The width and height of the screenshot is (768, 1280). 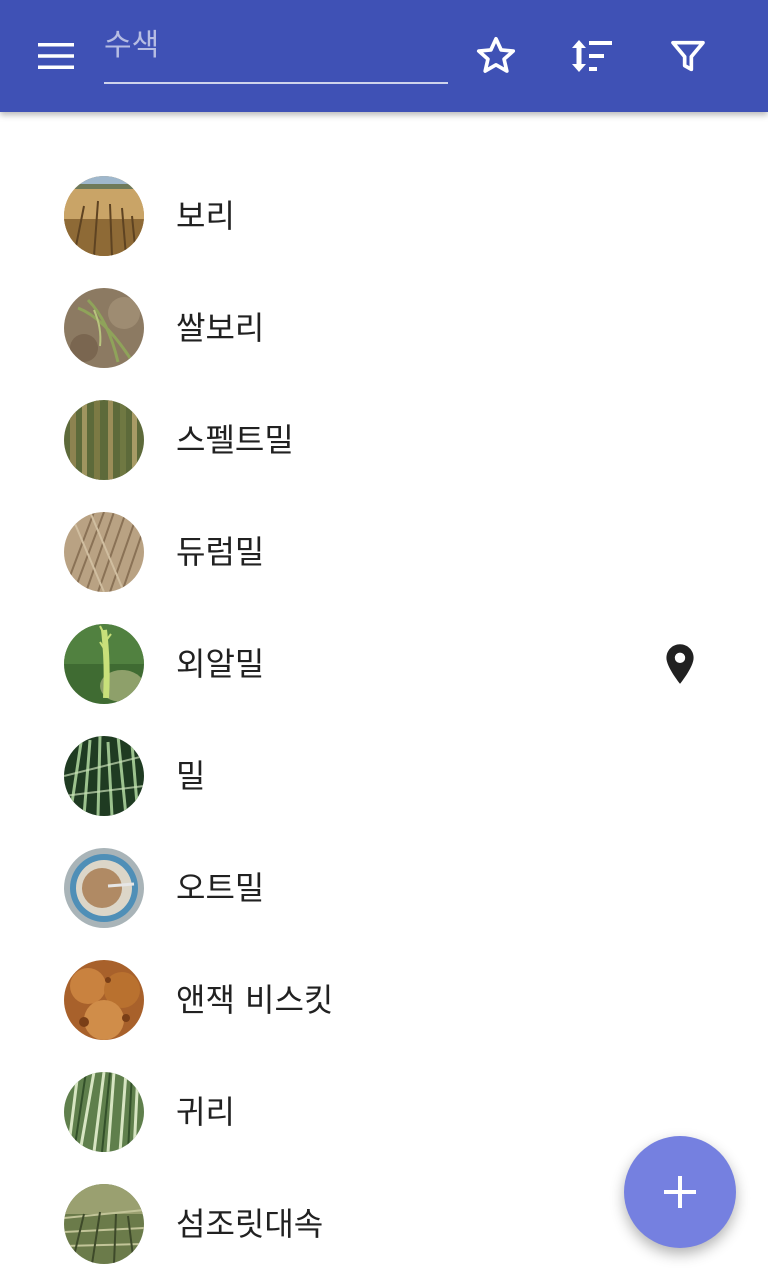 I want to click on star-outline-icon, so click(x=496, y=54).